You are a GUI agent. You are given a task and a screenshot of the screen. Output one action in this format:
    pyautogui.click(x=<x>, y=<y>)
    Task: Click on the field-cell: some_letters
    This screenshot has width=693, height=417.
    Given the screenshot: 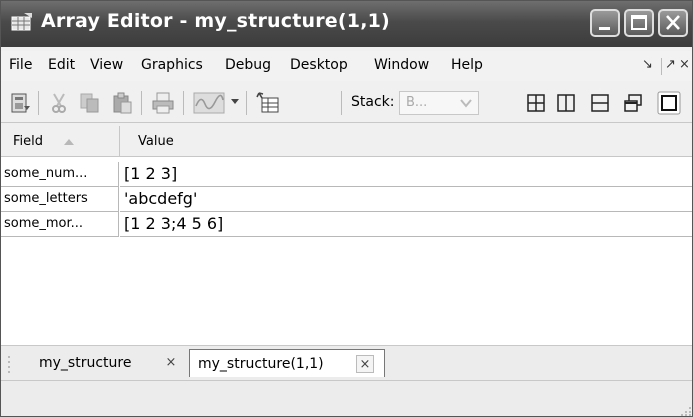 What is the action you would take?
    pyautogui.click(x=60, y=199)
    